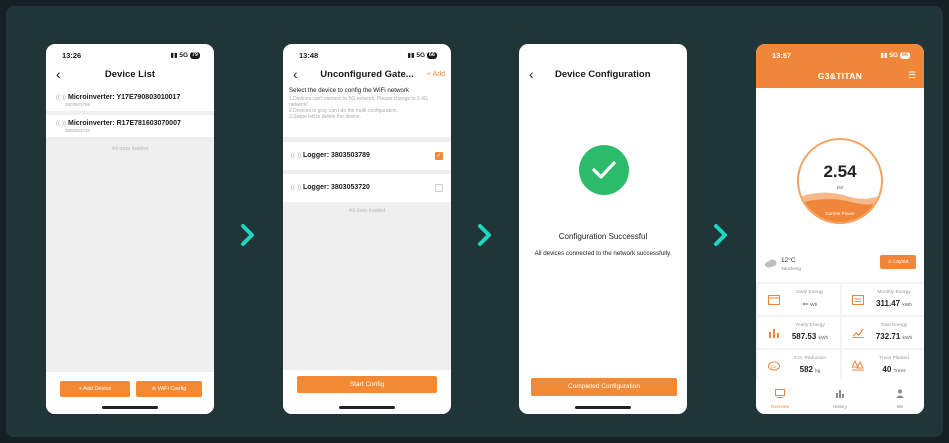 Image resolution: width=949 pixels, height=443 pixels. What do you see at coordinates (788, 260) in the screenshot?
I see `temperature: 12°C` at bounding box center [788, 260].